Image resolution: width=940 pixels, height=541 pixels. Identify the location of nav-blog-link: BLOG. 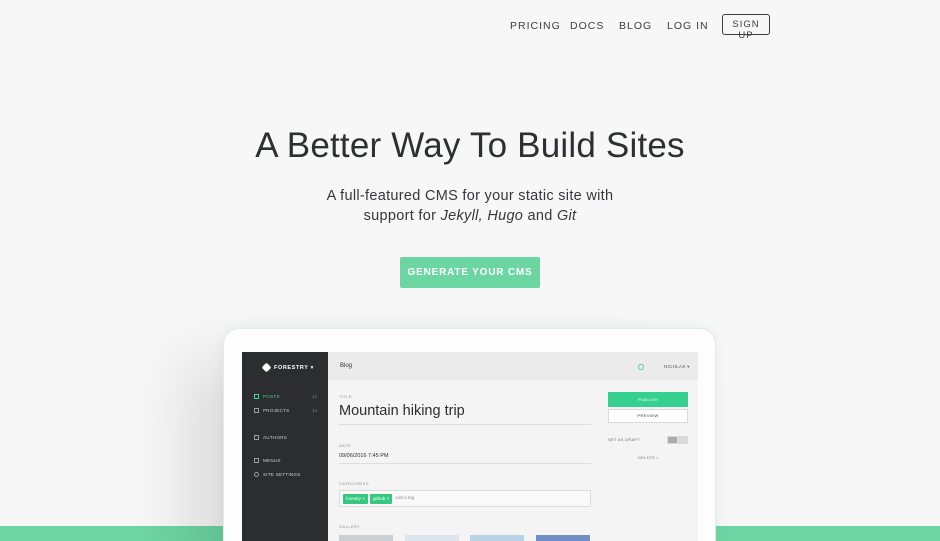
(635, 26).